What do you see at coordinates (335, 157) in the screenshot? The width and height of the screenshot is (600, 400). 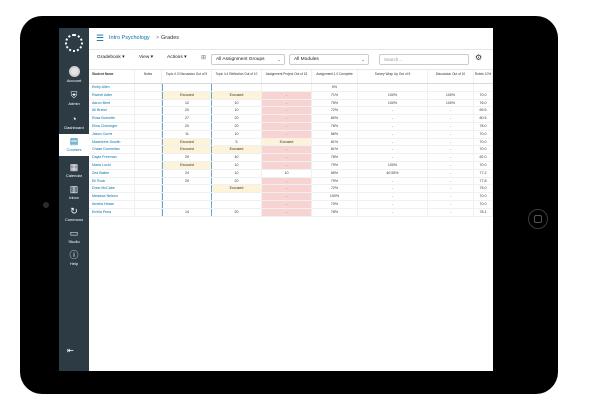 I see `grade-cell: 78%` at bounding box center [335, 157].